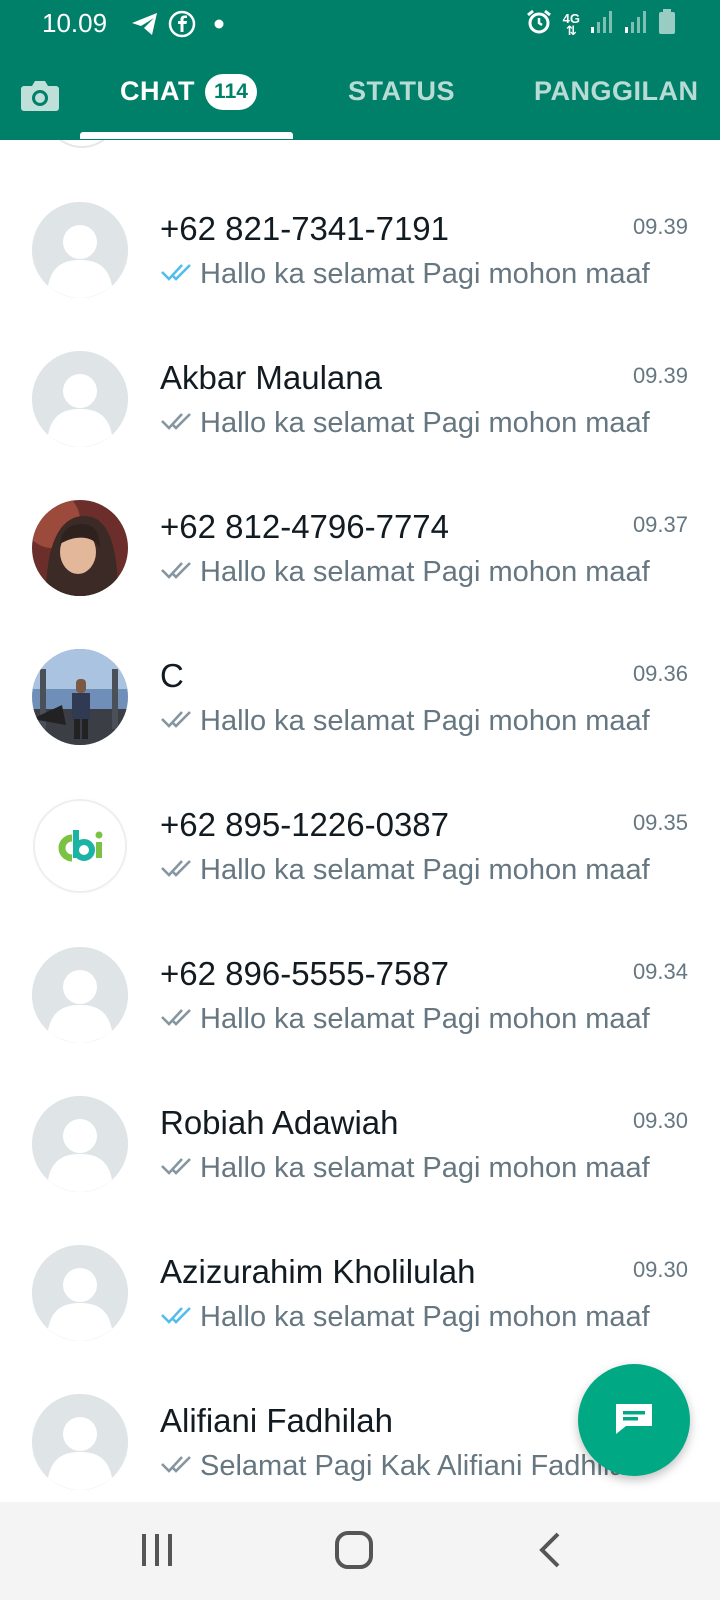  What do you see at coordinates (186, 135) in the screenshot?
I see `tab-indicator` at bounding box center [186, 135].